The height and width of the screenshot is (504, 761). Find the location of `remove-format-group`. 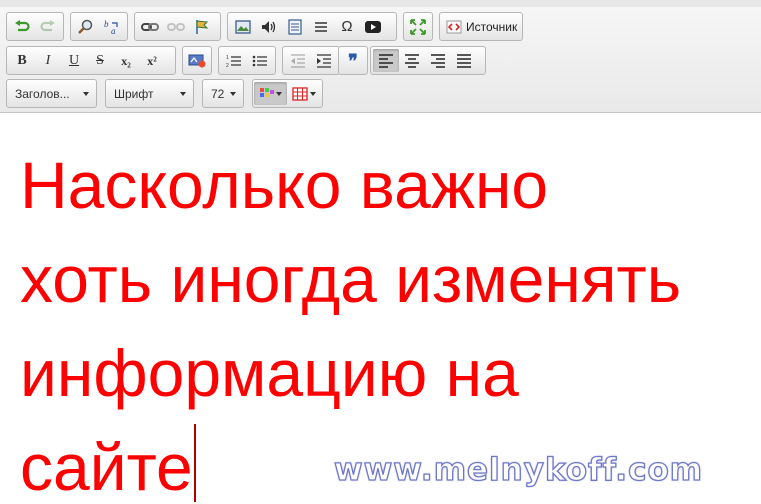

remove-format-group is located at coordinates (197, 60).